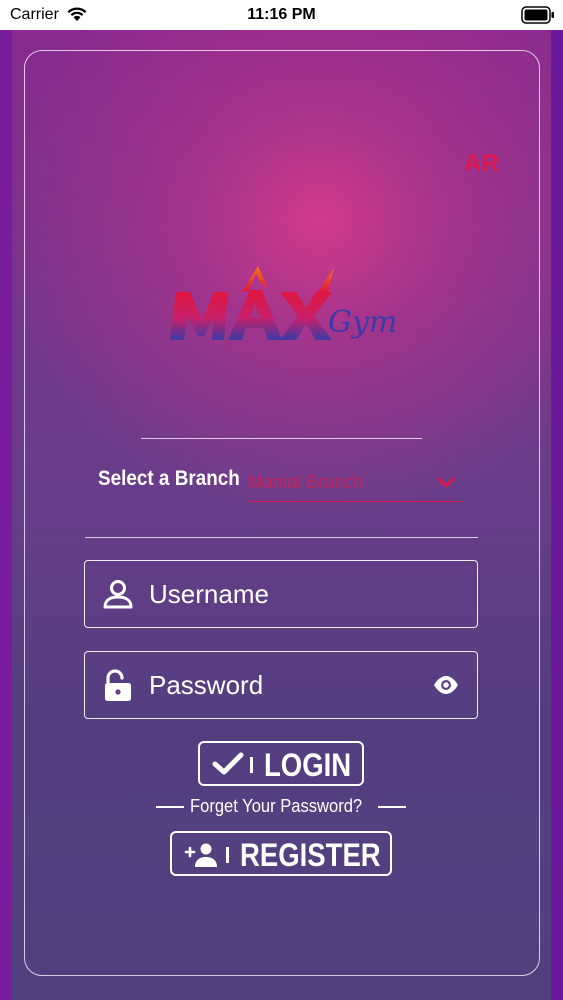 This screenshot has width=563, height=1000. What do you see at coordinates (281, 537) in the screenshot?
I see `divider-middle` at bounding box center [281, 537].